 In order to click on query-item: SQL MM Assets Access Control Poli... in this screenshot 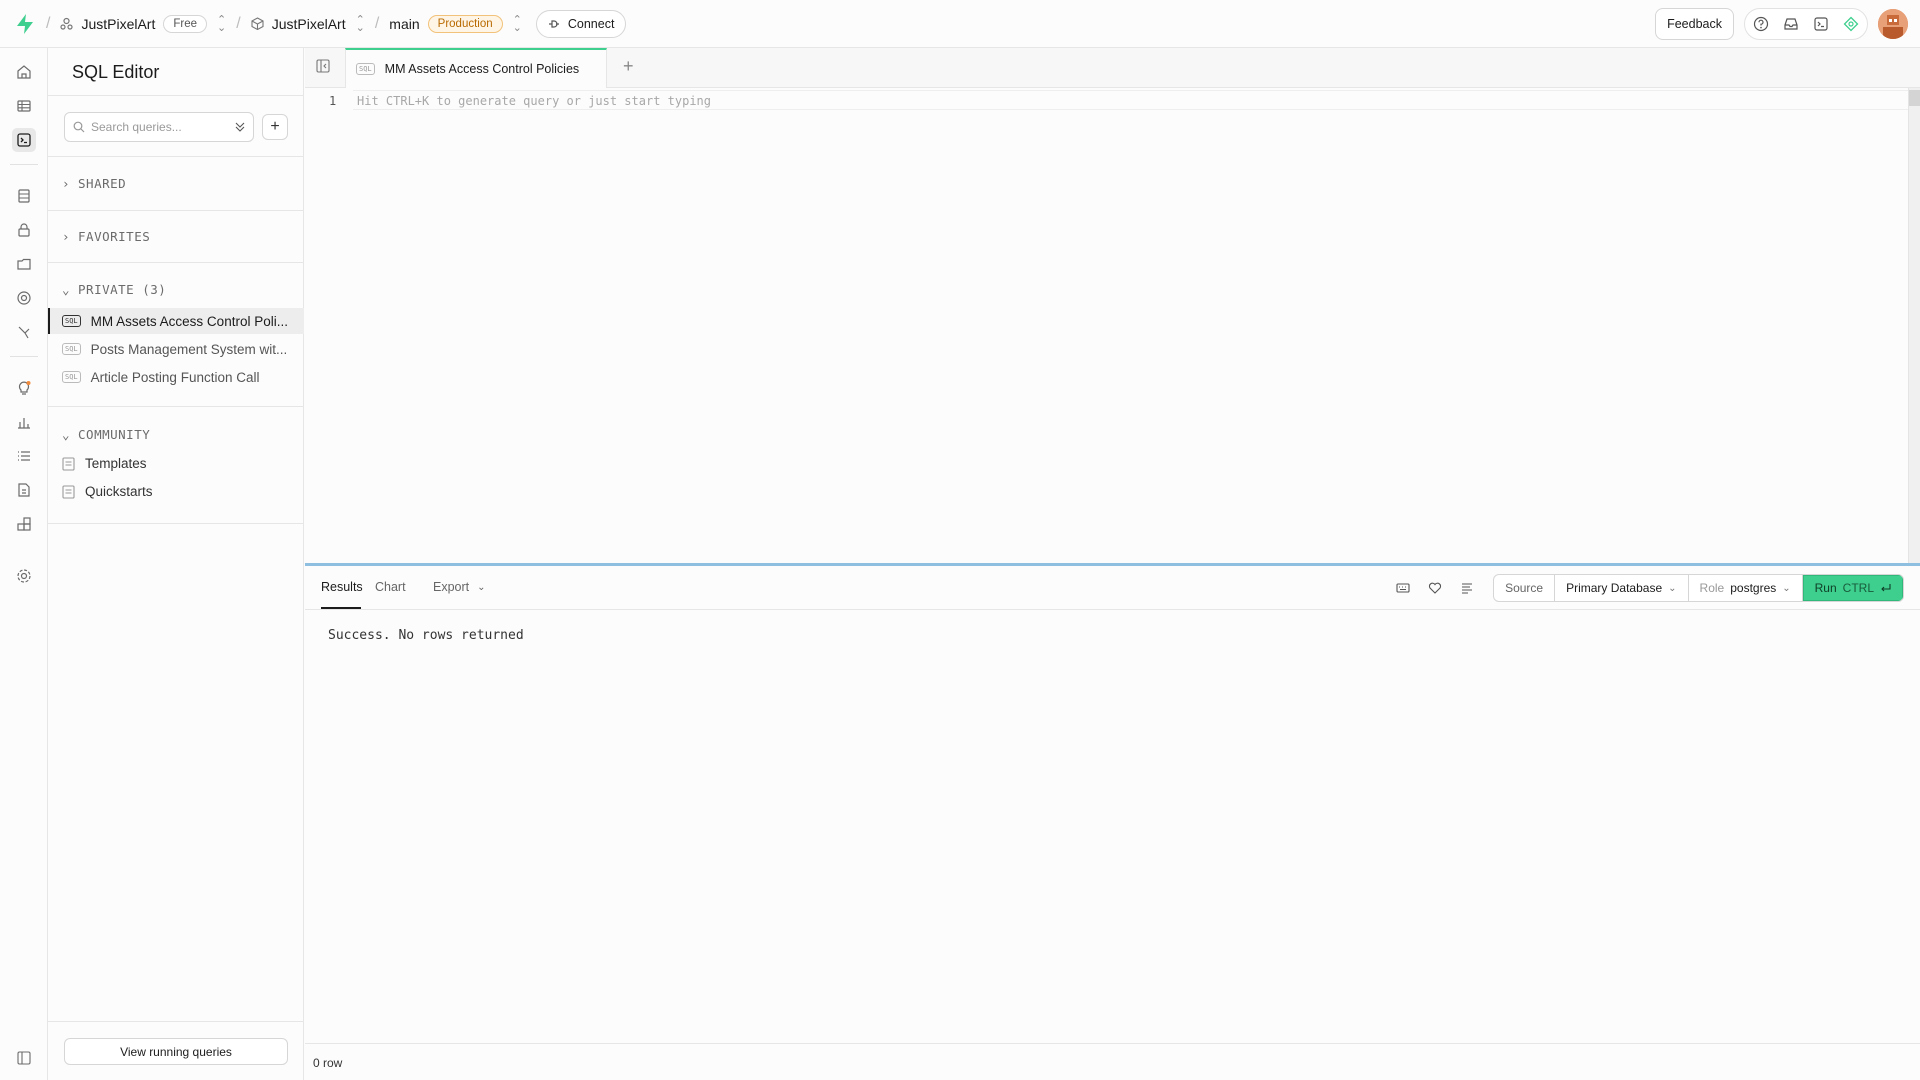, I will do `click(176, 321)`.